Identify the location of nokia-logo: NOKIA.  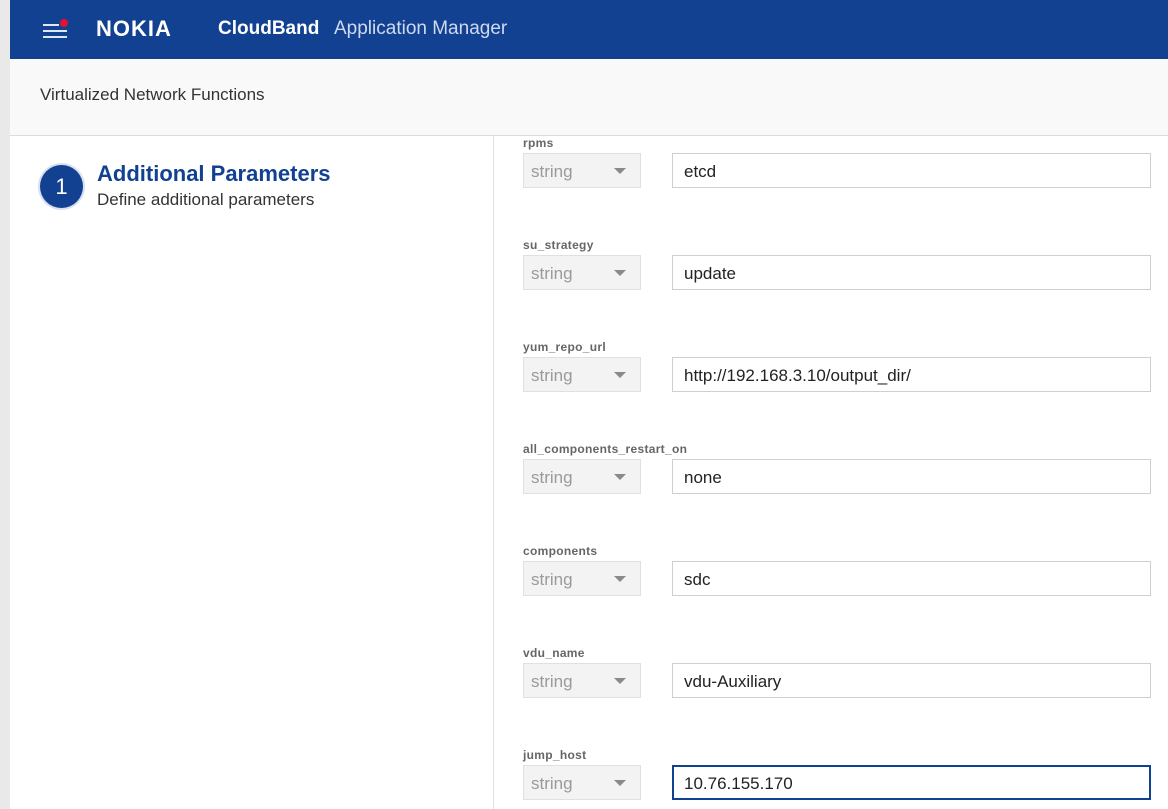
(134, 28).